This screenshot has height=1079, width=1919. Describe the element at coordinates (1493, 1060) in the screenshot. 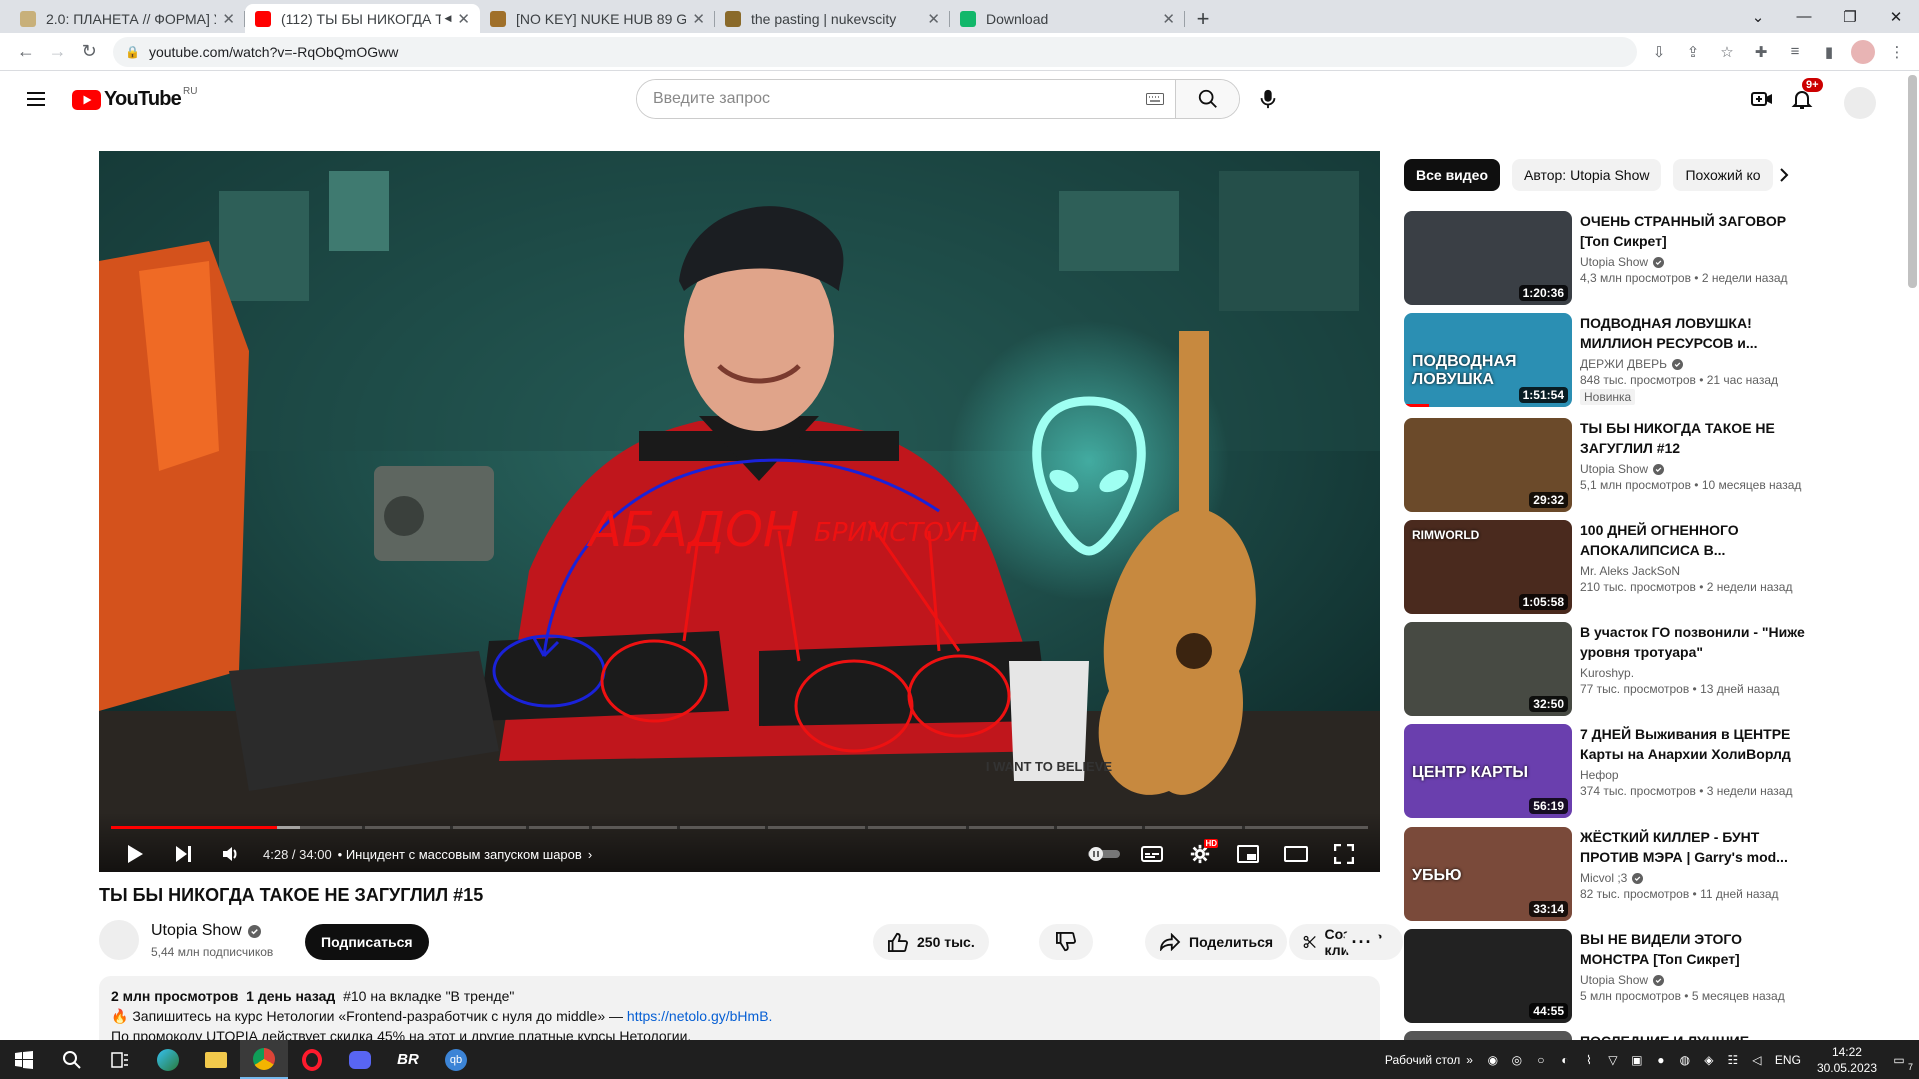

I see `discord-tray-icon: ◉` at that location.